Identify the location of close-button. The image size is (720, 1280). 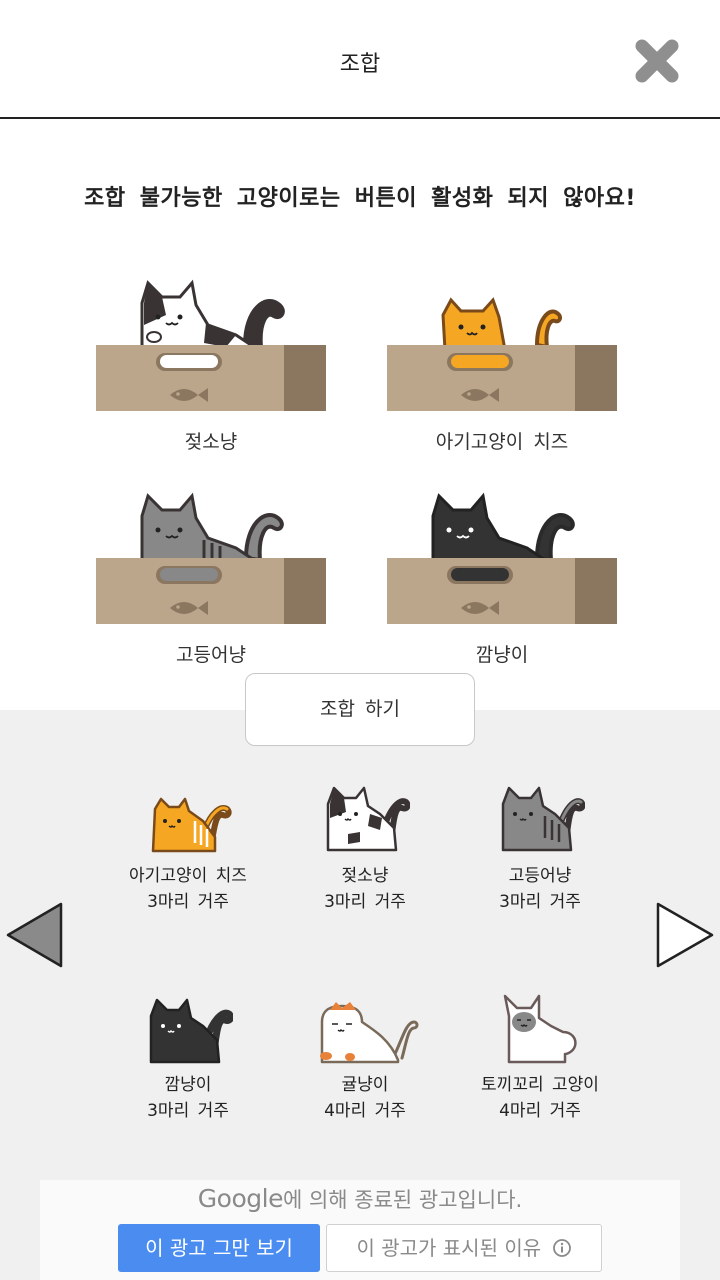
(657, 61).